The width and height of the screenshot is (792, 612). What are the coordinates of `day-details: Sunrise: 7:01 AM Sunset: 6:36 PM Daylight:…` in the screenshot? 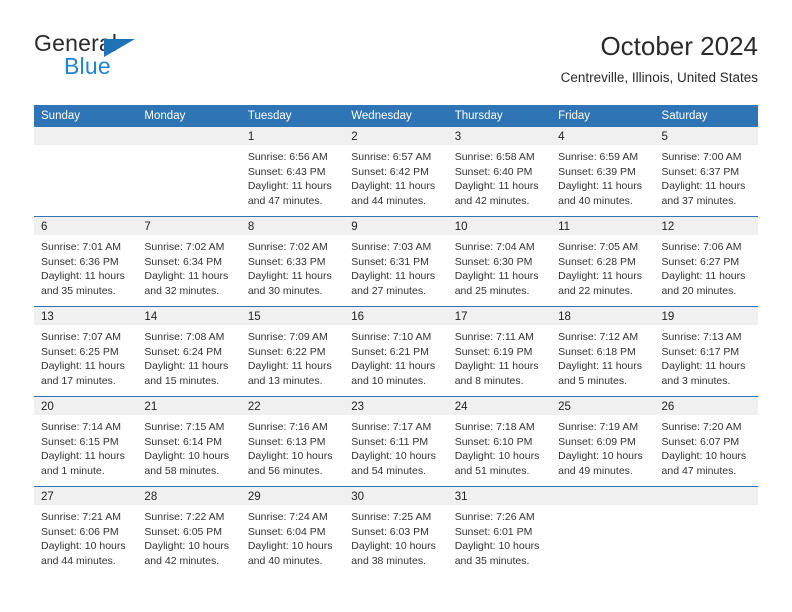 It's located at (85, 266).